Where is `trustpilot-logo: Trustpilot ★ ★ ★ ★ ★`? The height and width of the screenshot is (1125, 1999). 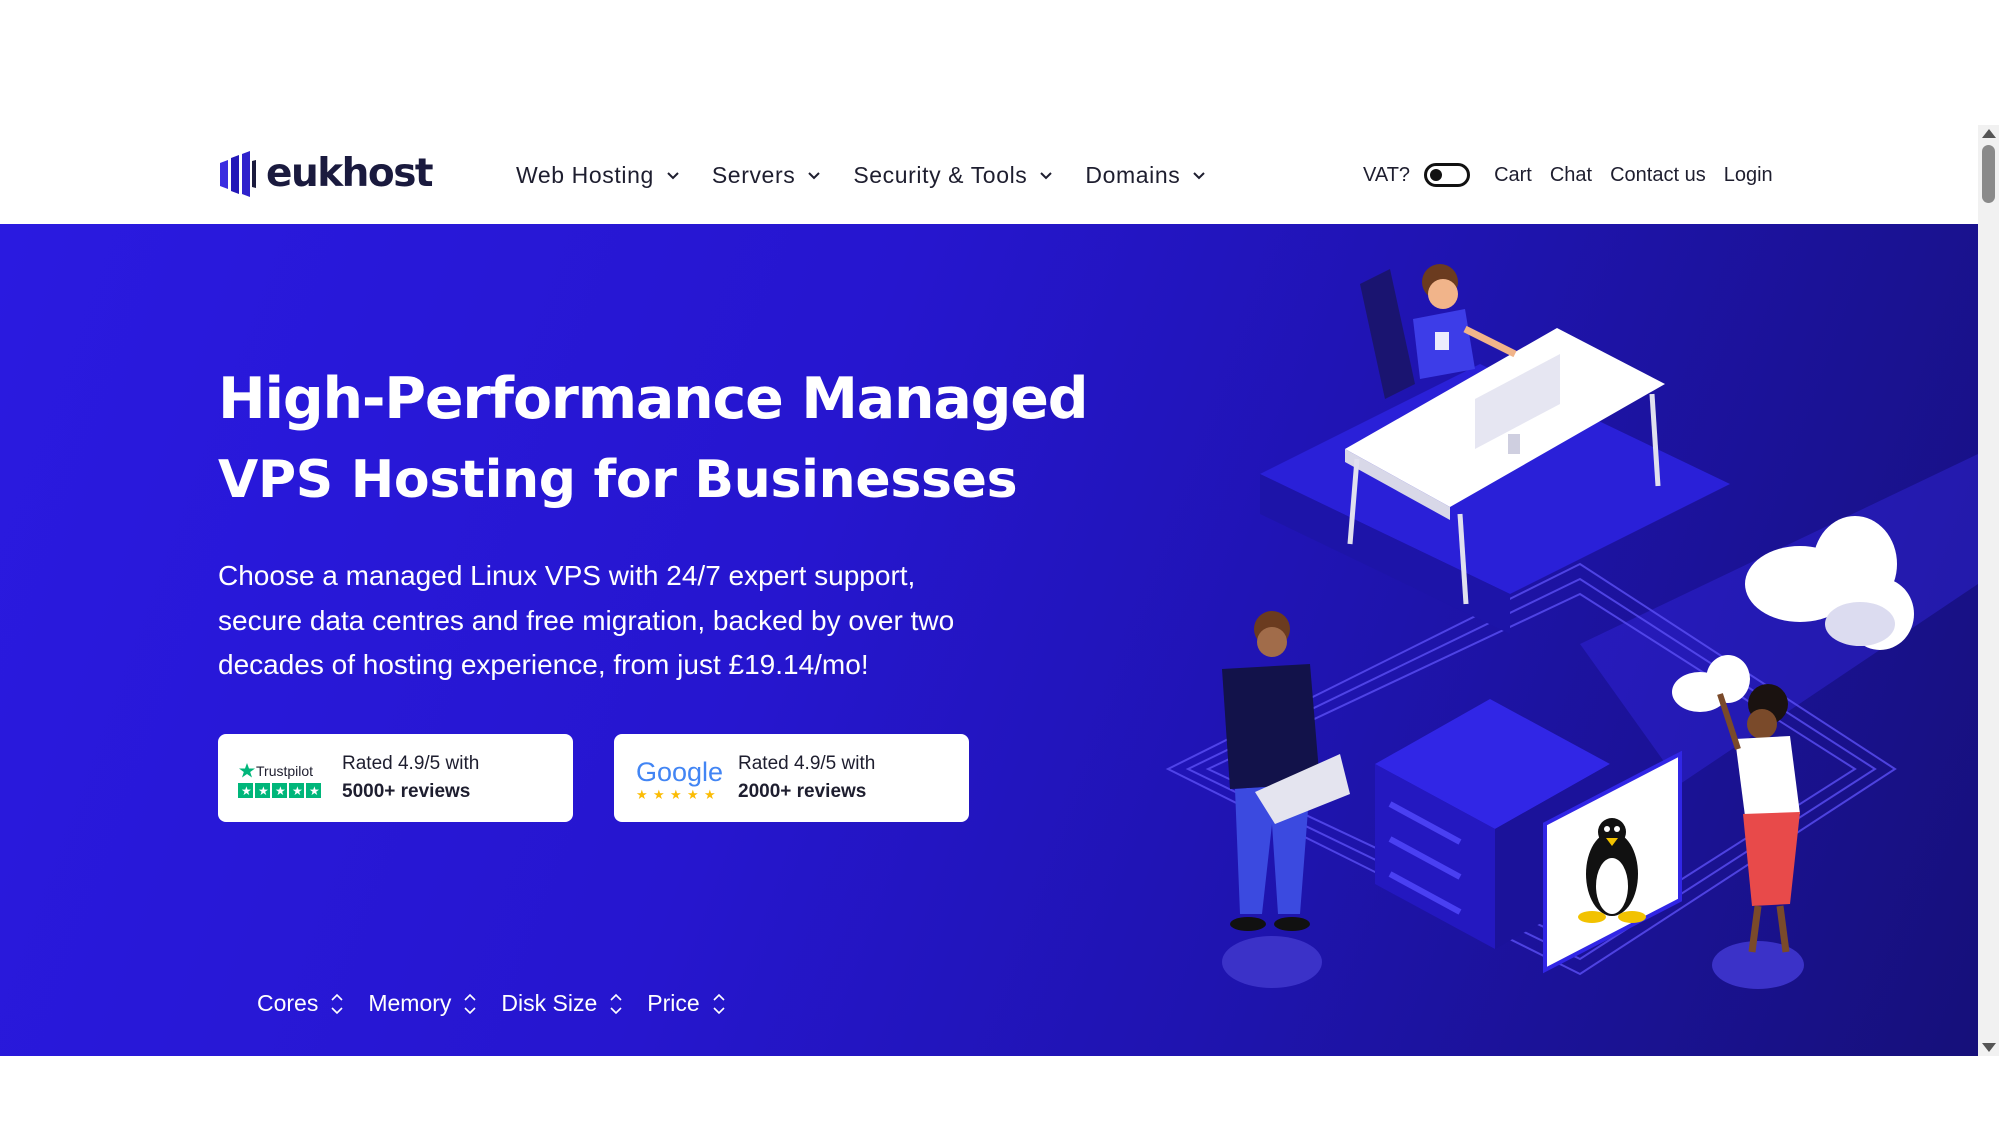 trustpilot-logo: Trustpilot ★ ★ ★ ★ ★ is located at coordinates (279, 780).